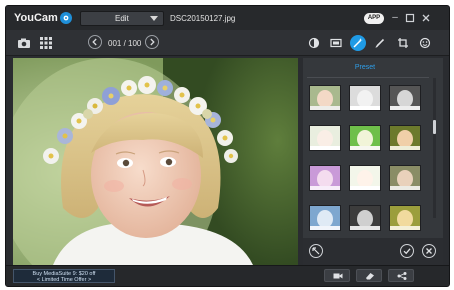 This screenshot has width=454, height=290. I want to click on scrollbar-thumb, so click(434, 127).